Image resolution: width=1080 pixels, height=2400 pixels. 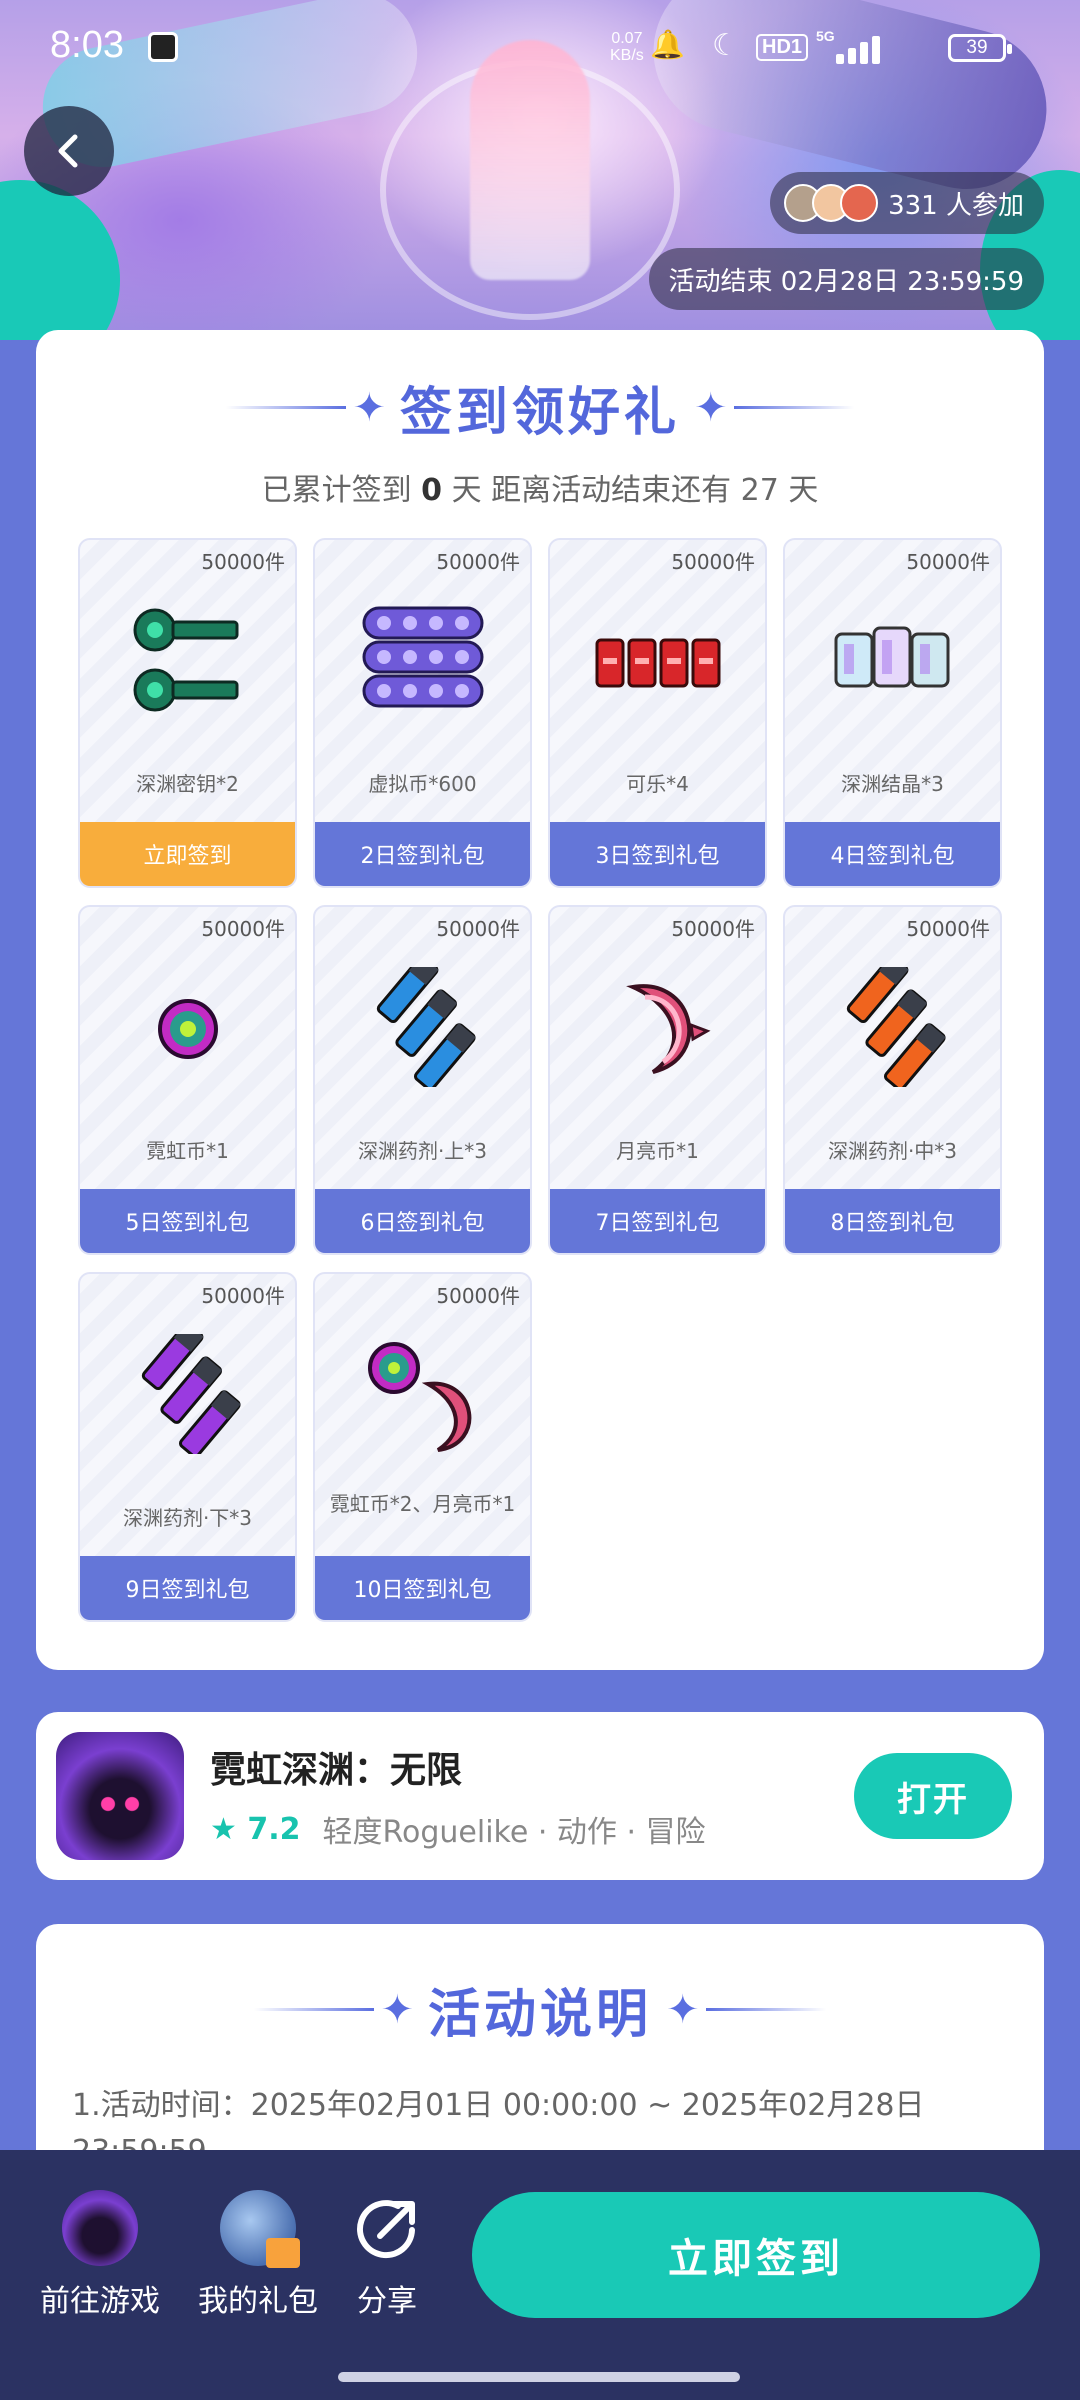 I want to click on open-game-button: 打开, so click(x=933, y=1796).